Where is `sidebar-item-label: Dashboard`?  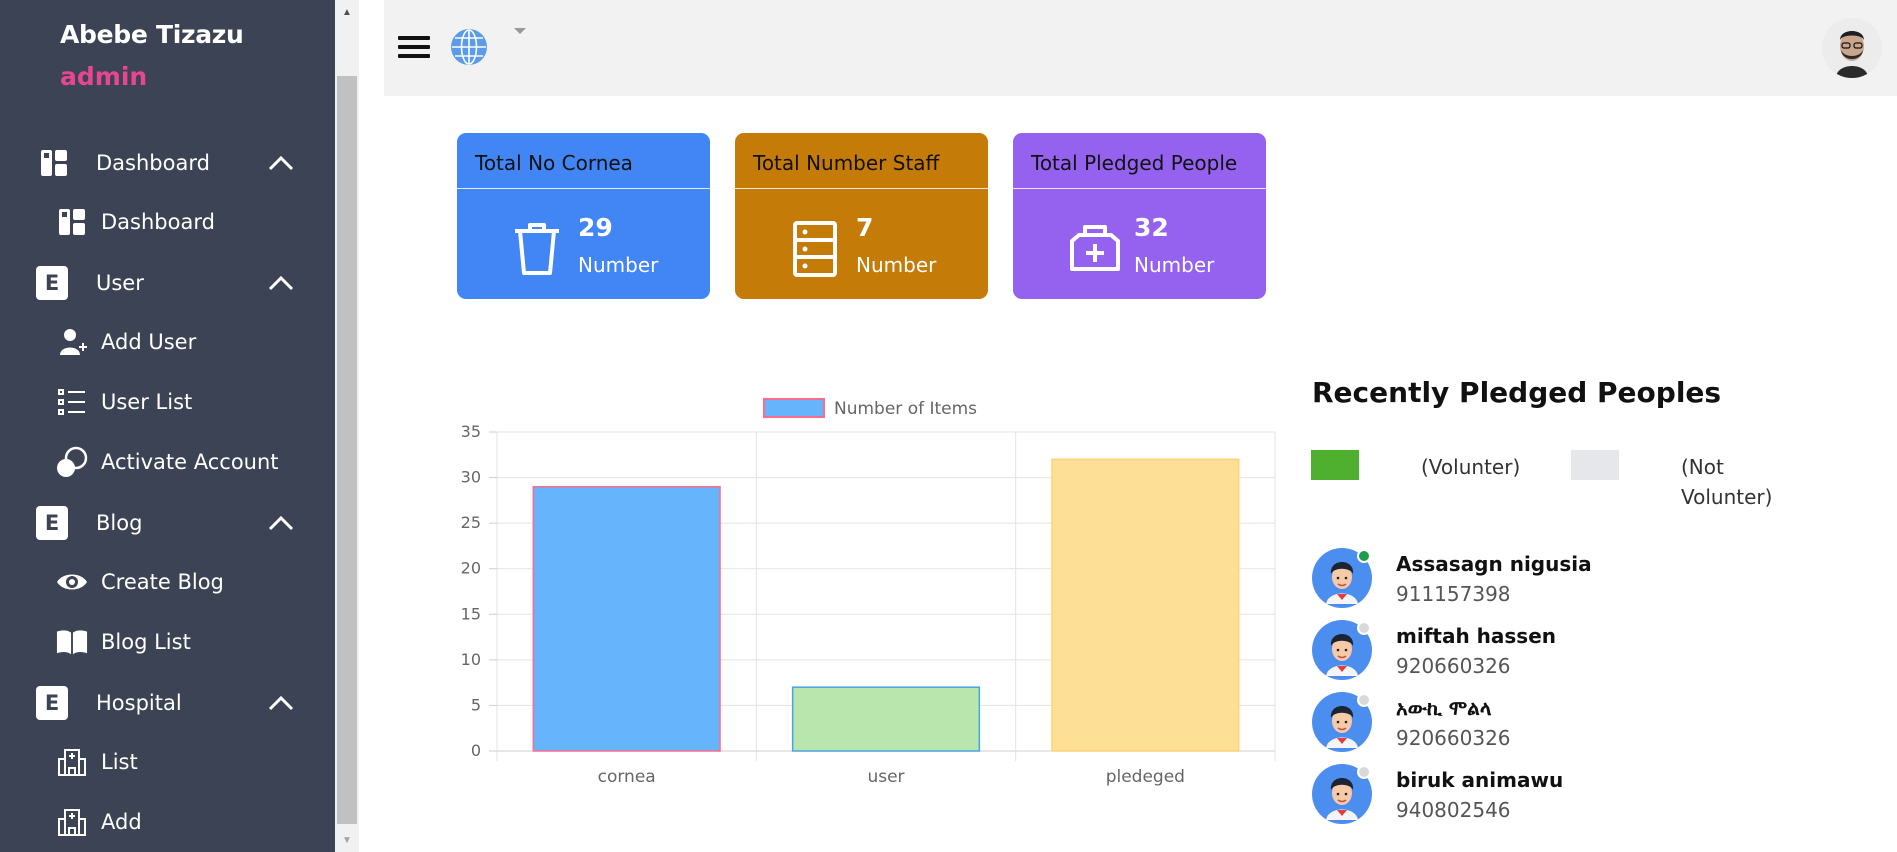
sidebar-item-label: Dashboard is located at coordinates (158, 222).